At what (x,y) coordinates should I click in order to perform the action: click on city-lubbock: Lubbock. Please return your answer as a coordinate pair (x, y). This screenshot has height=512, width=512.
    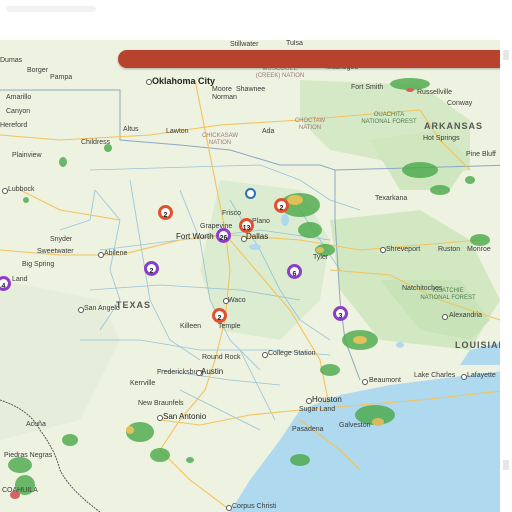
    Looking at the image, I should click on (21, 189).